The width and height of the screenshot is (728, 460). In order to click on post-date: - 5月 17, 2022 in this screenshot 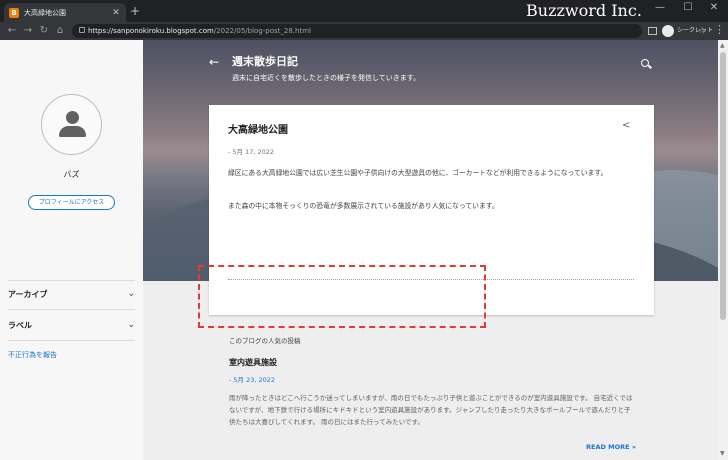, I will do `click(251, 152)`.